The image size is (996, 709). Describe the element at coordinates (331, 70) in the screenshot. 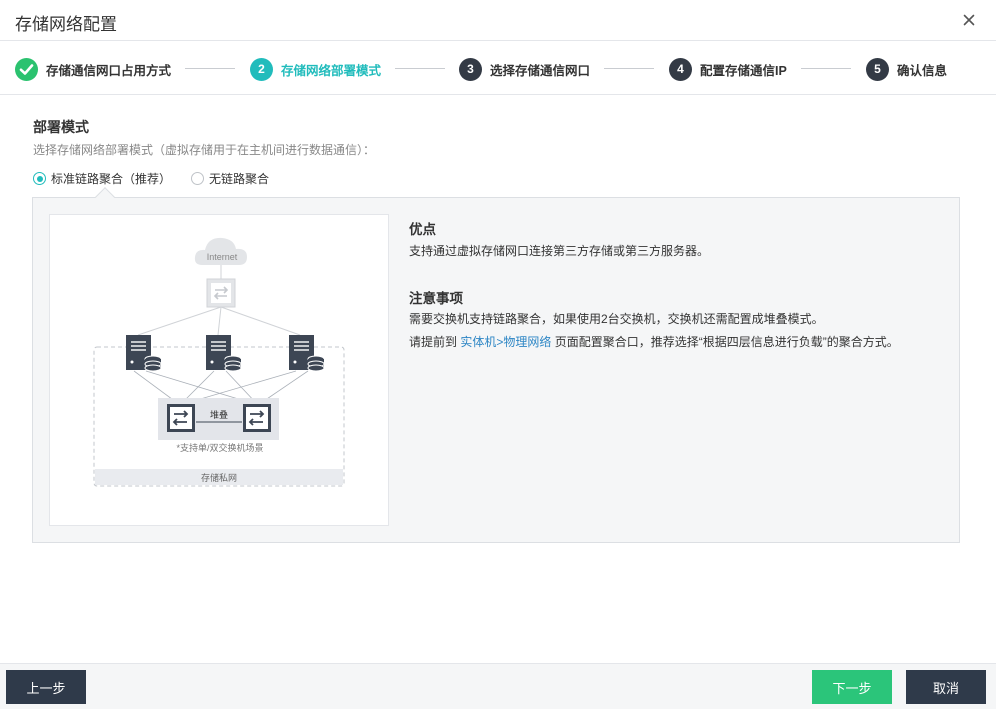

I see `step-2-label: 存储网络部署模式` at that location.